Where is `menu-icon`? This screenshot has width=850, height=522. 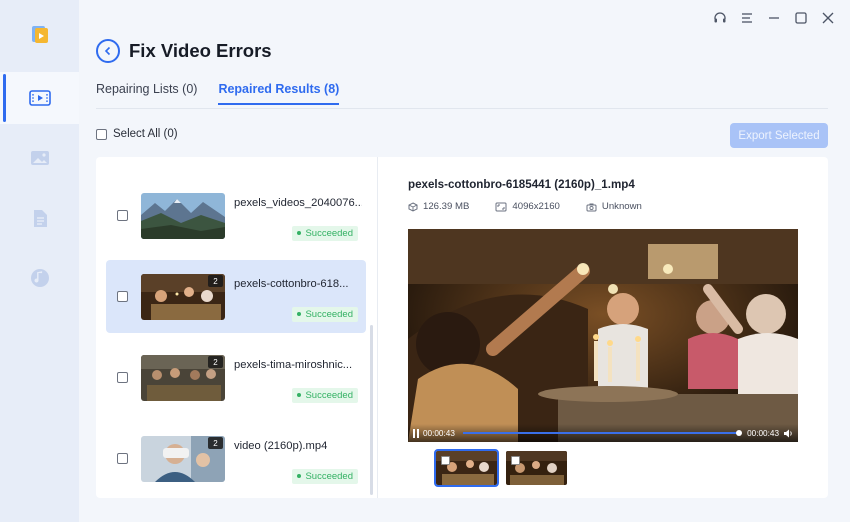
menu-icon is located at coordinates (747, 18).